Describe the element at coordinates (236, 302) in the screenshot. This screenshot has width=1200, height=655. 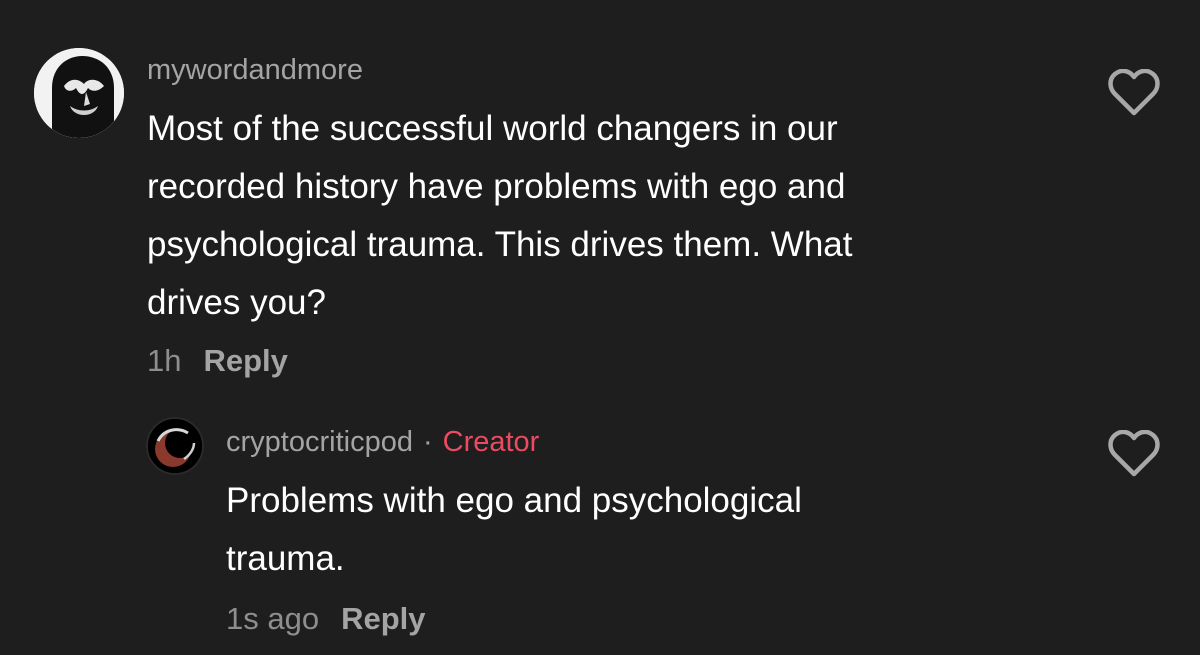
I see `comment-line: drives you?` at that location.